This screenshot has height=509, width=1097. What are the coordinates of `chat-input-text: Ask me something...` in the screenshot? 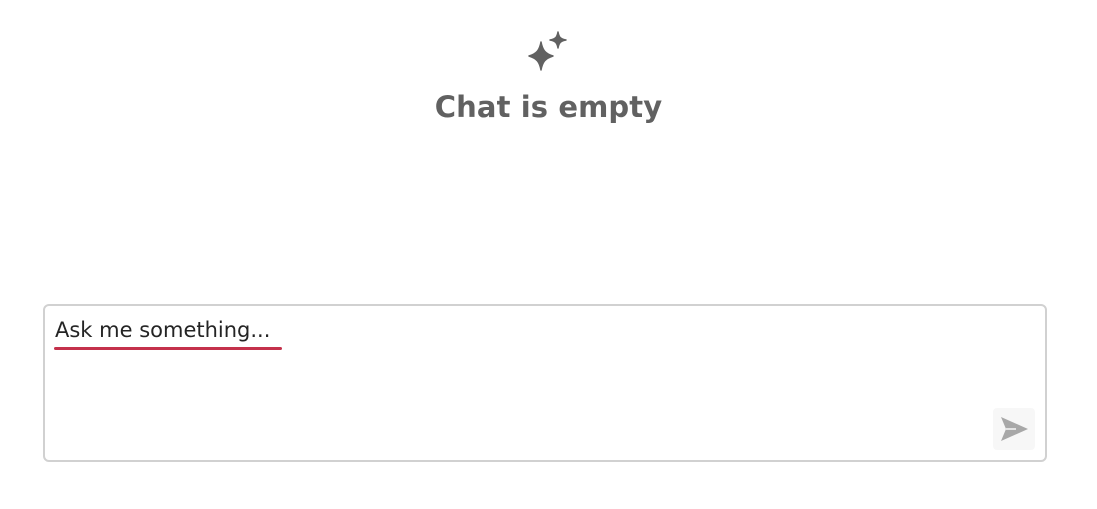 It's located at (162, 330).